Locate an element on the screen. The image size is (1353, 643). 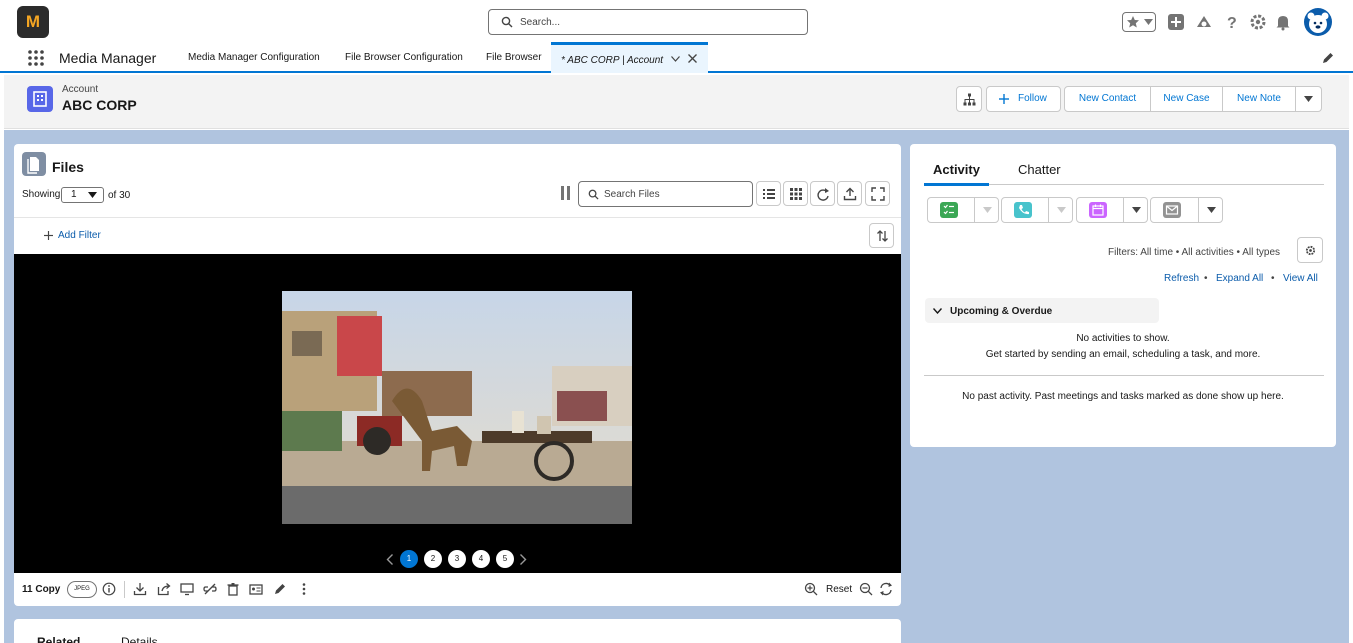
sort-button is located at coordinates (881, 235).